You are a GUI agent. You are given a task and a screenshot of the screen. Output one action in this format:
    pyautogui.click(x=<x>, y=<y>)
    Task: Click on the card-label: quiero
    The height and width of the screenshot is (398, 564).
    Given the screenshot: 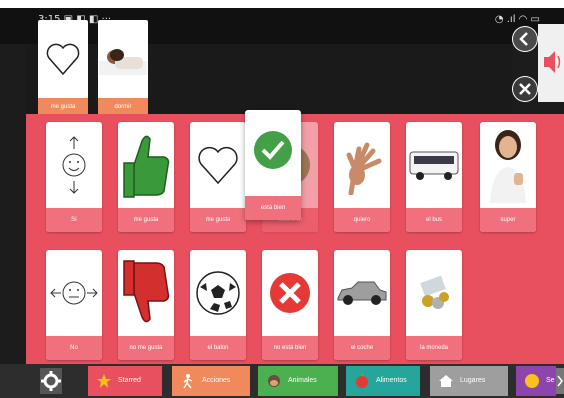 What is the action you would take?
    pyautogui.click(x=362, y=220)
    